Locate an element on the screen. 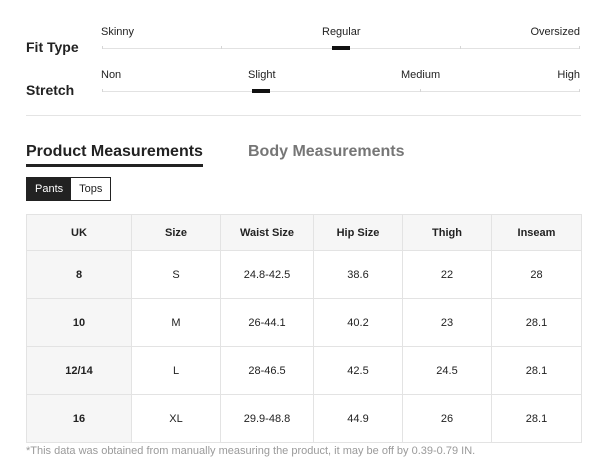 This screenshot has width=607, height=474. cell-uk: 16 is located at coordinates (79, 418).